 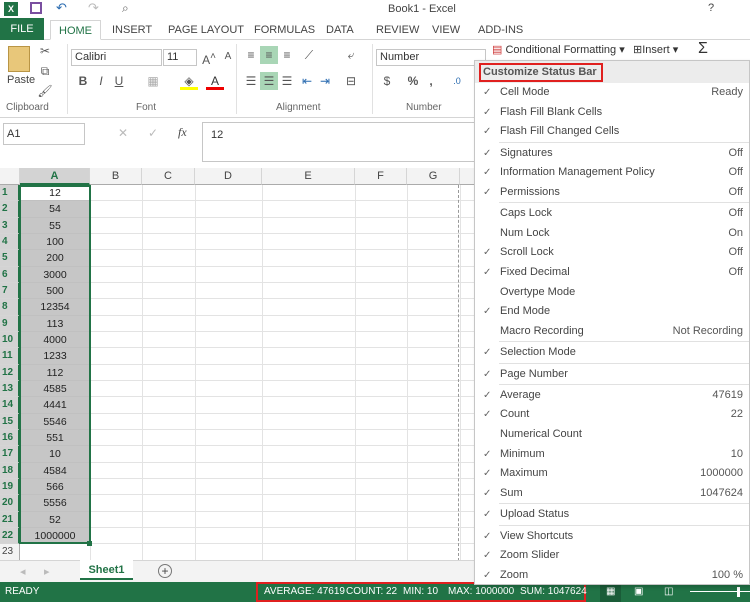 What do you see at coordinates (287, 81) in the screenshot?
I see `align-right-icon: ☰` at bounding box center [287, 81].